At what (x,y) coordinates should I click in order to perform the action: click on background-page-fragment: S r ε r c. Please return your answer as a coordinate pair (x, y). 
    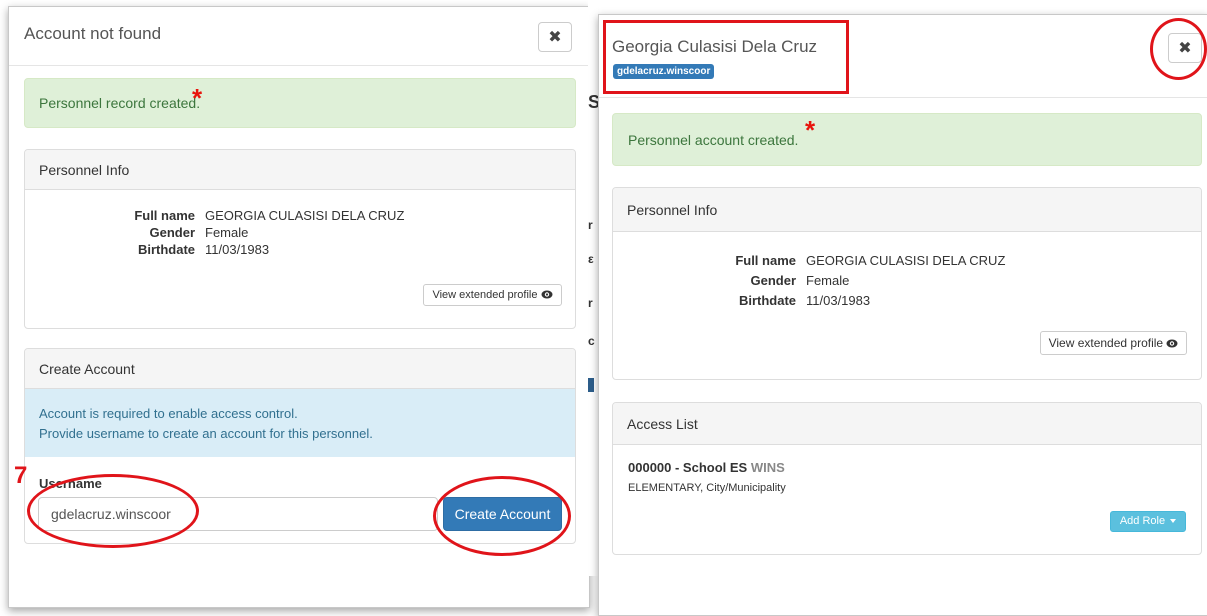
    Looking at the image, I should click on (594, 288).